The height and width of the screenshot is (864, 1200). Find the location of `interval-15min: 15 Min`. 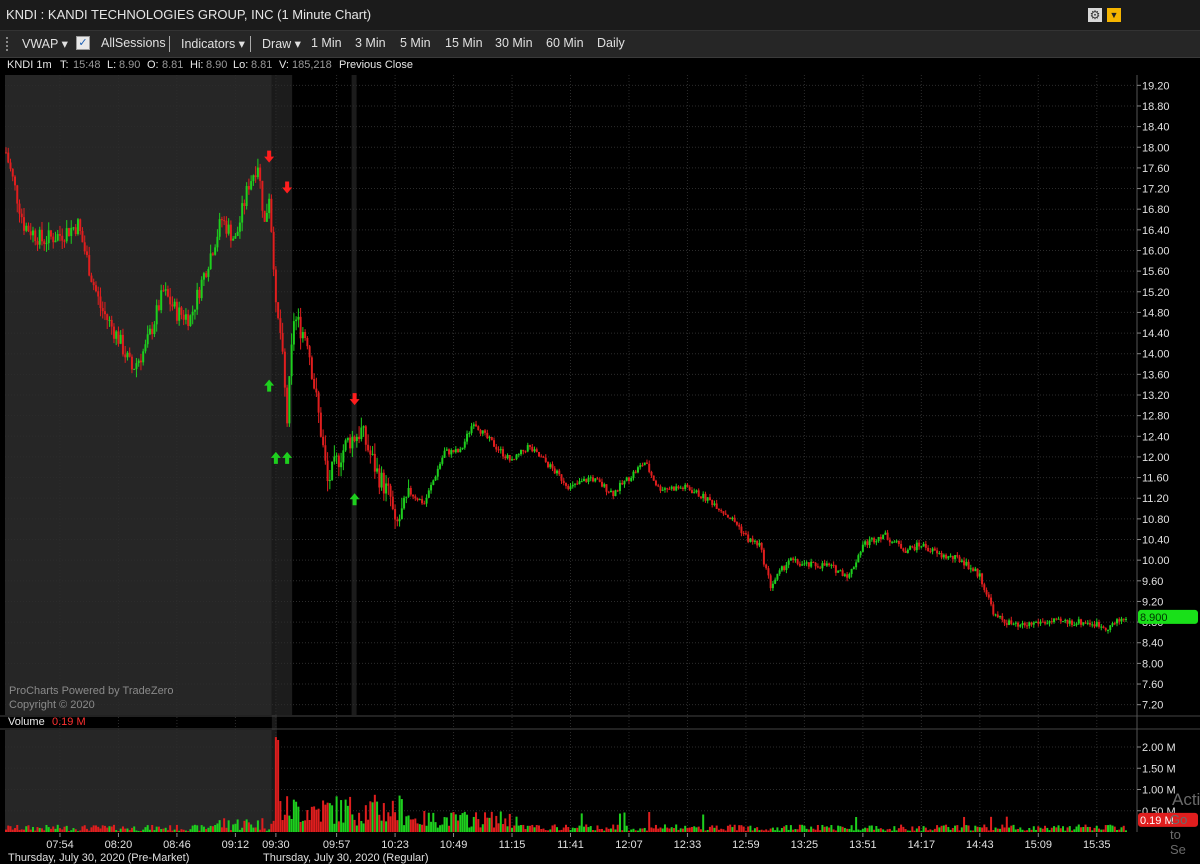

interval-15min: 15 Min is located at coordinates (464, 43).